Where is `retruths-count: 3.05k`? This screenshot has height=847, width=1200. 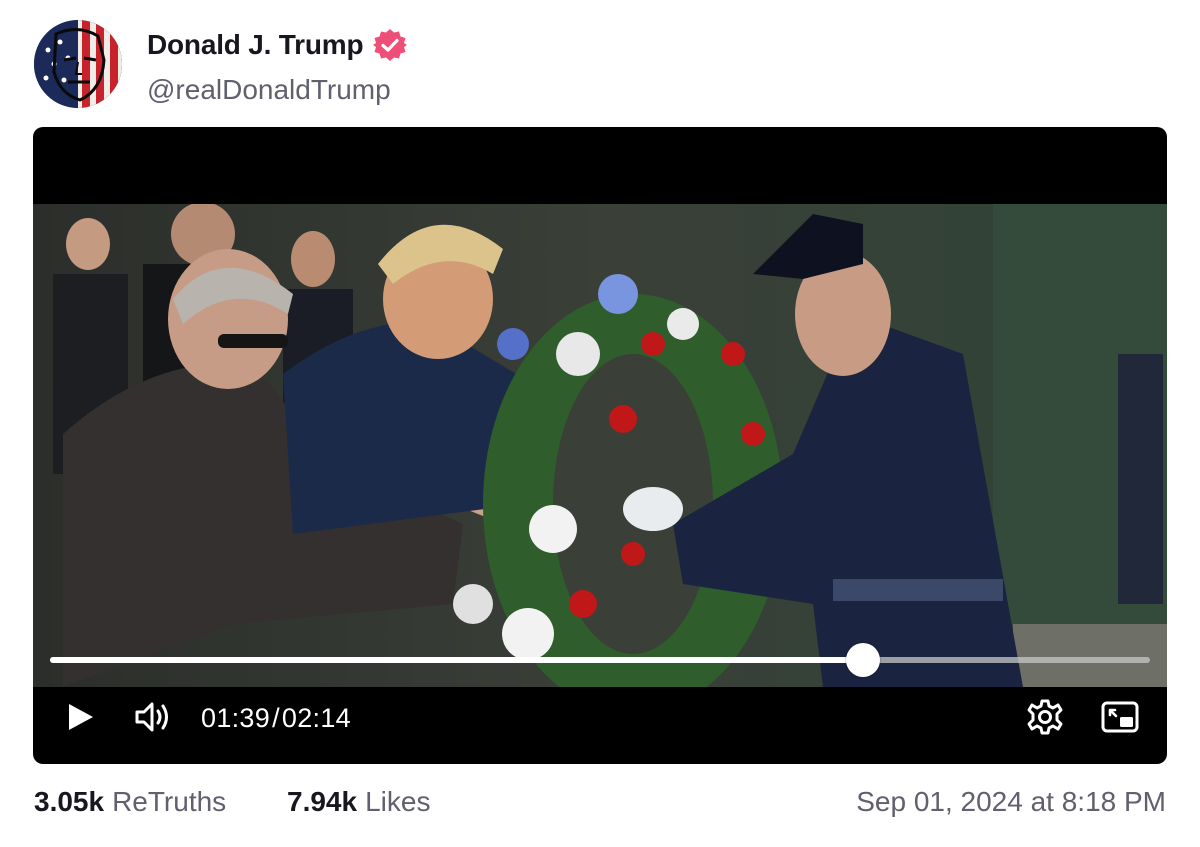
retruths-count: 3.05k is located at coordinates (69, 801).